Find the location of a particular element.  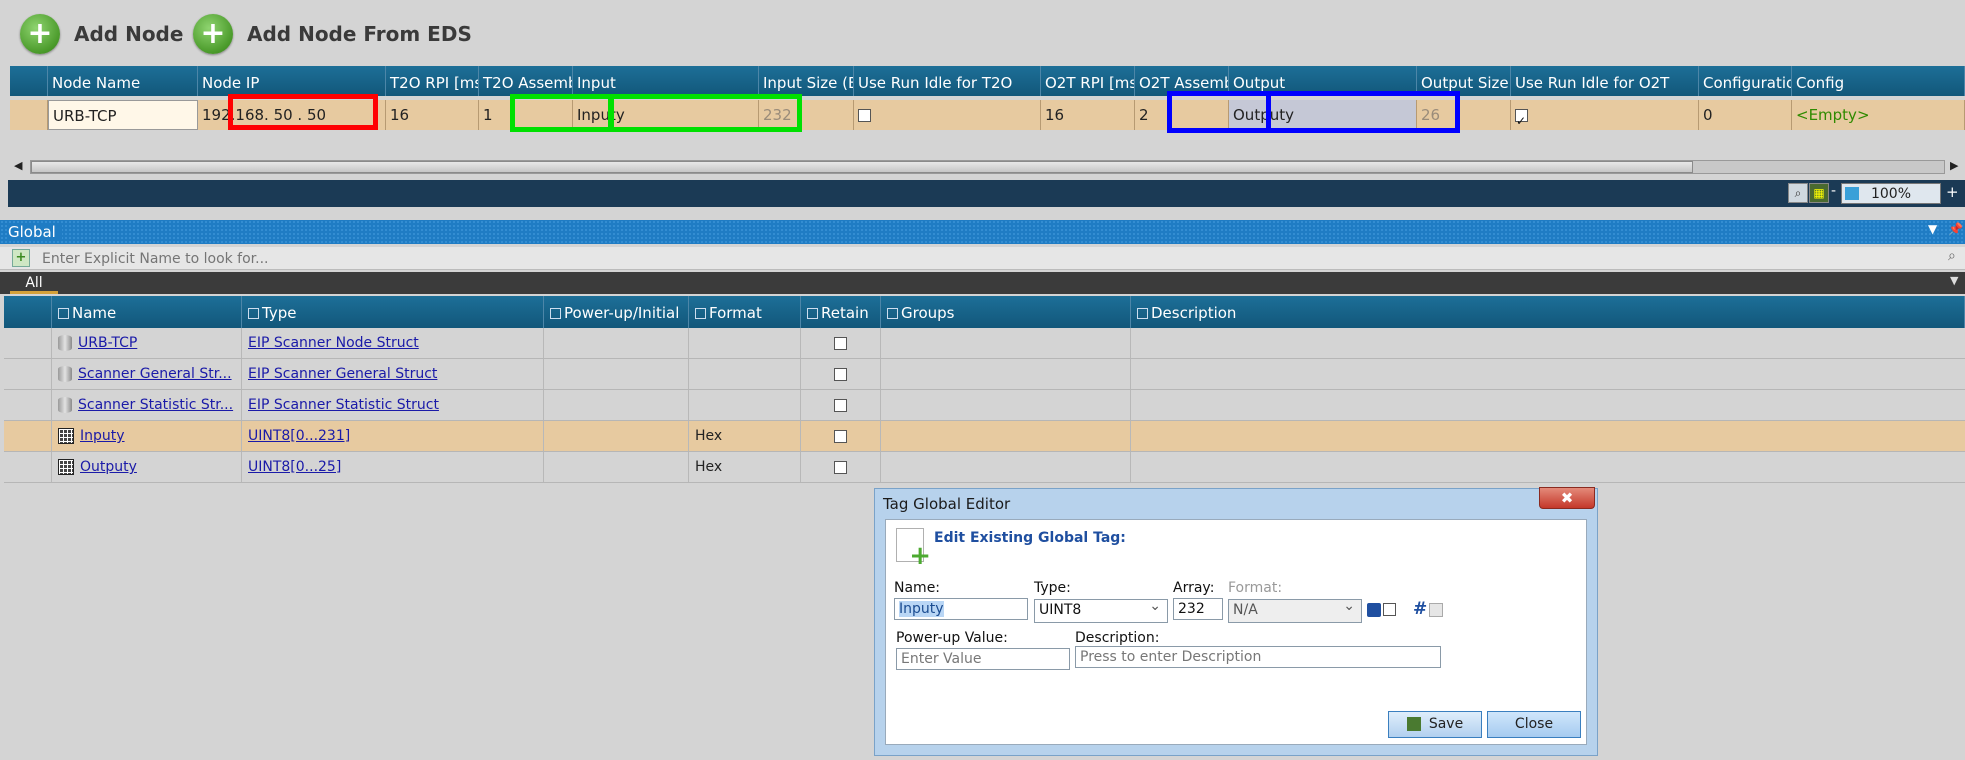

scroll-left-arrow-icon: ◀ is located at coordinates (18, 165).